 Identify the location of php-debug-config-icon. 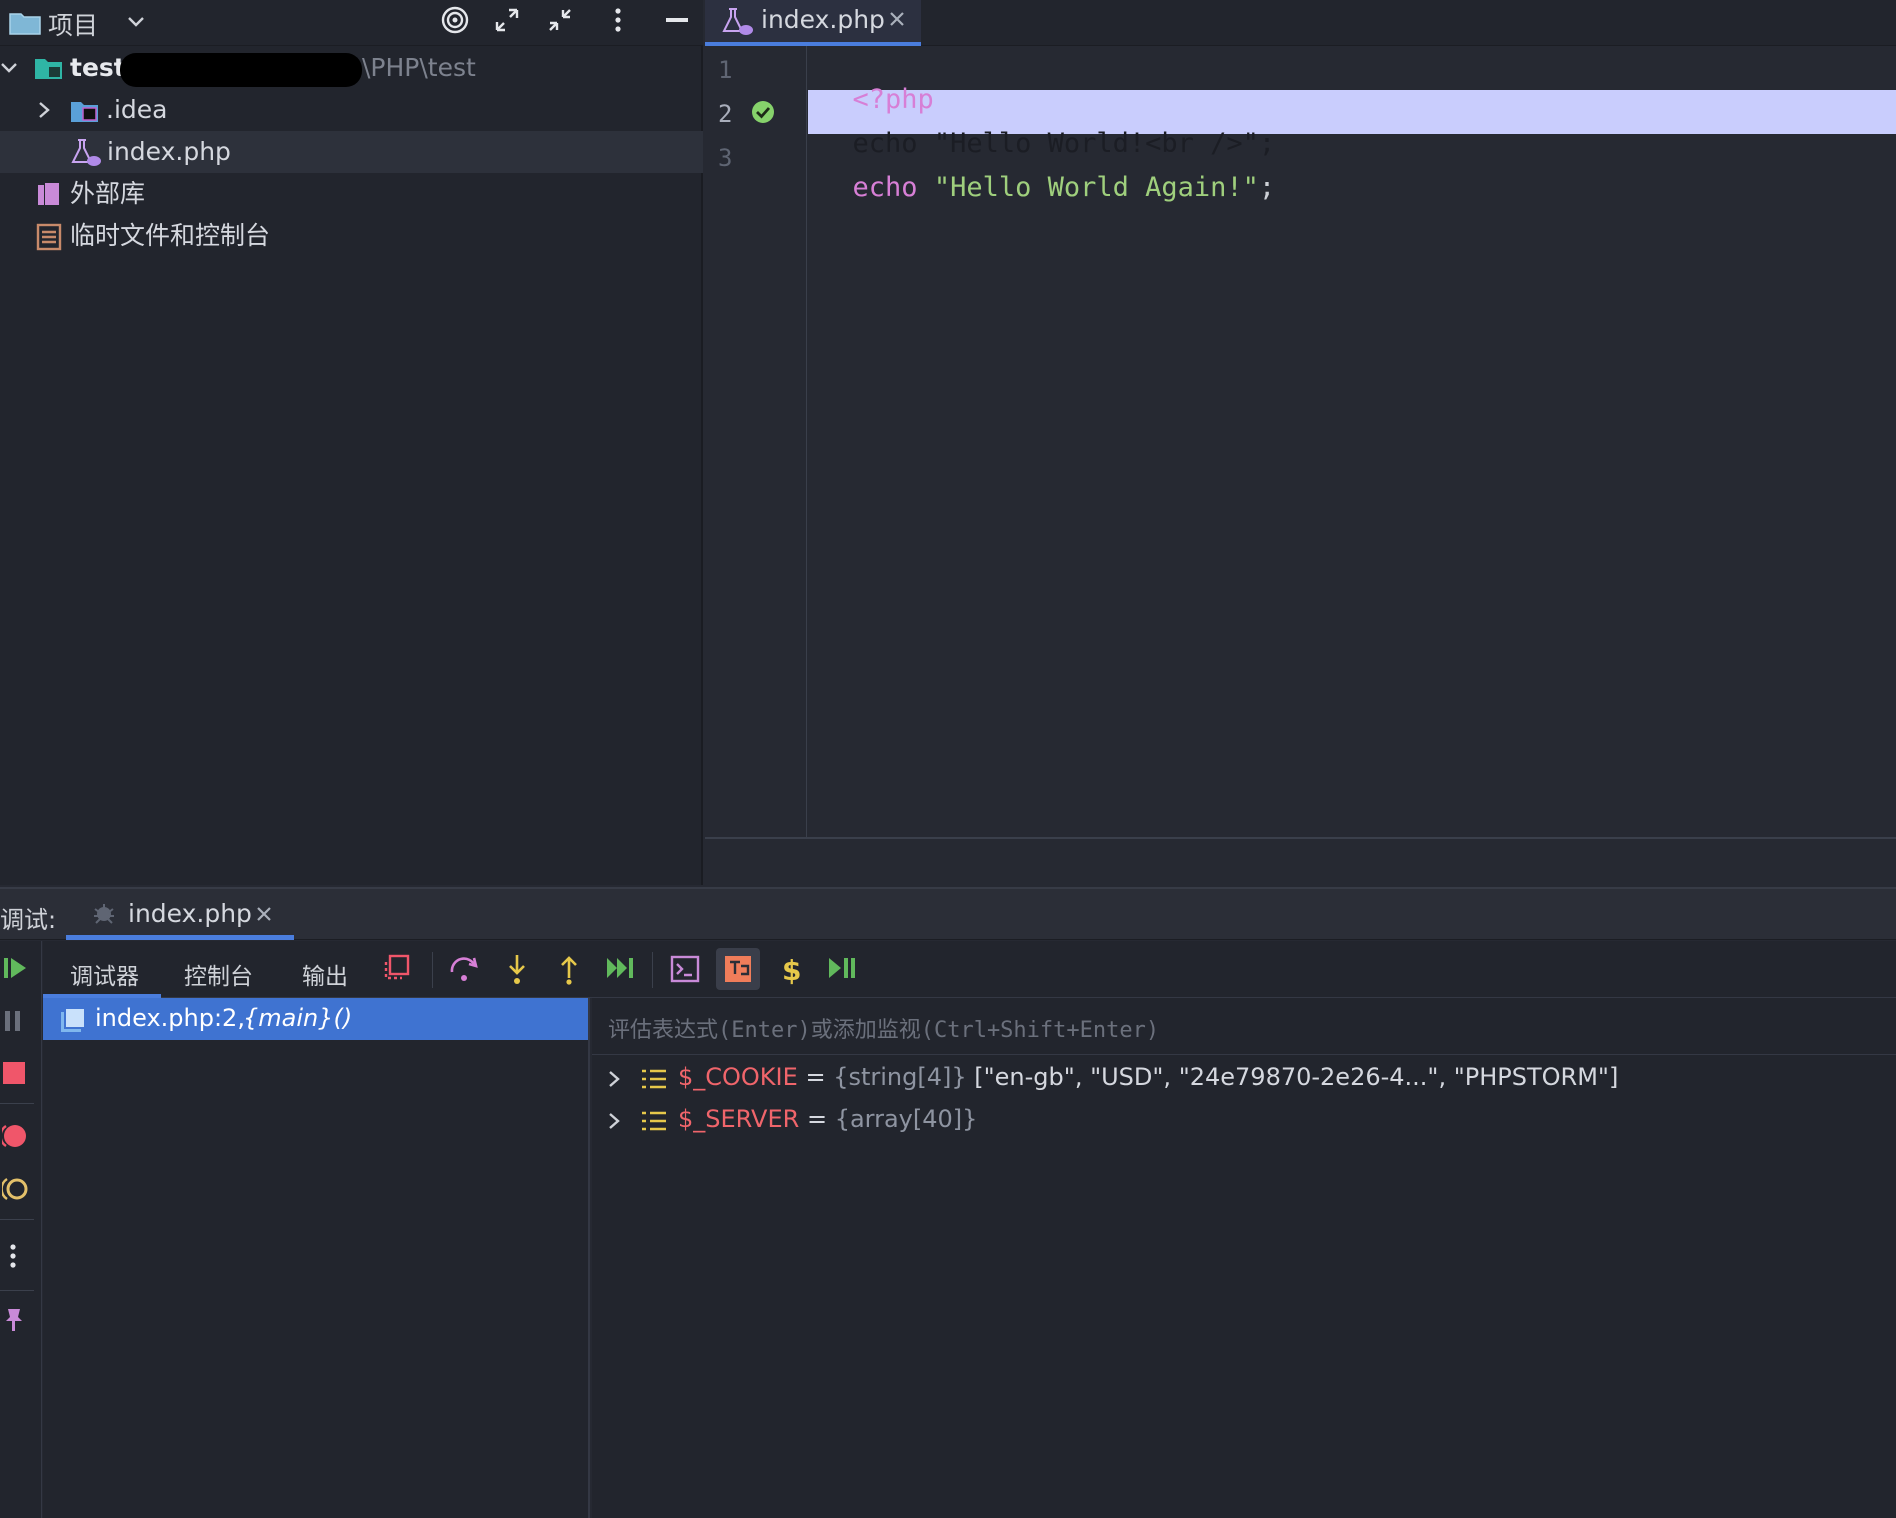
(739, 969).